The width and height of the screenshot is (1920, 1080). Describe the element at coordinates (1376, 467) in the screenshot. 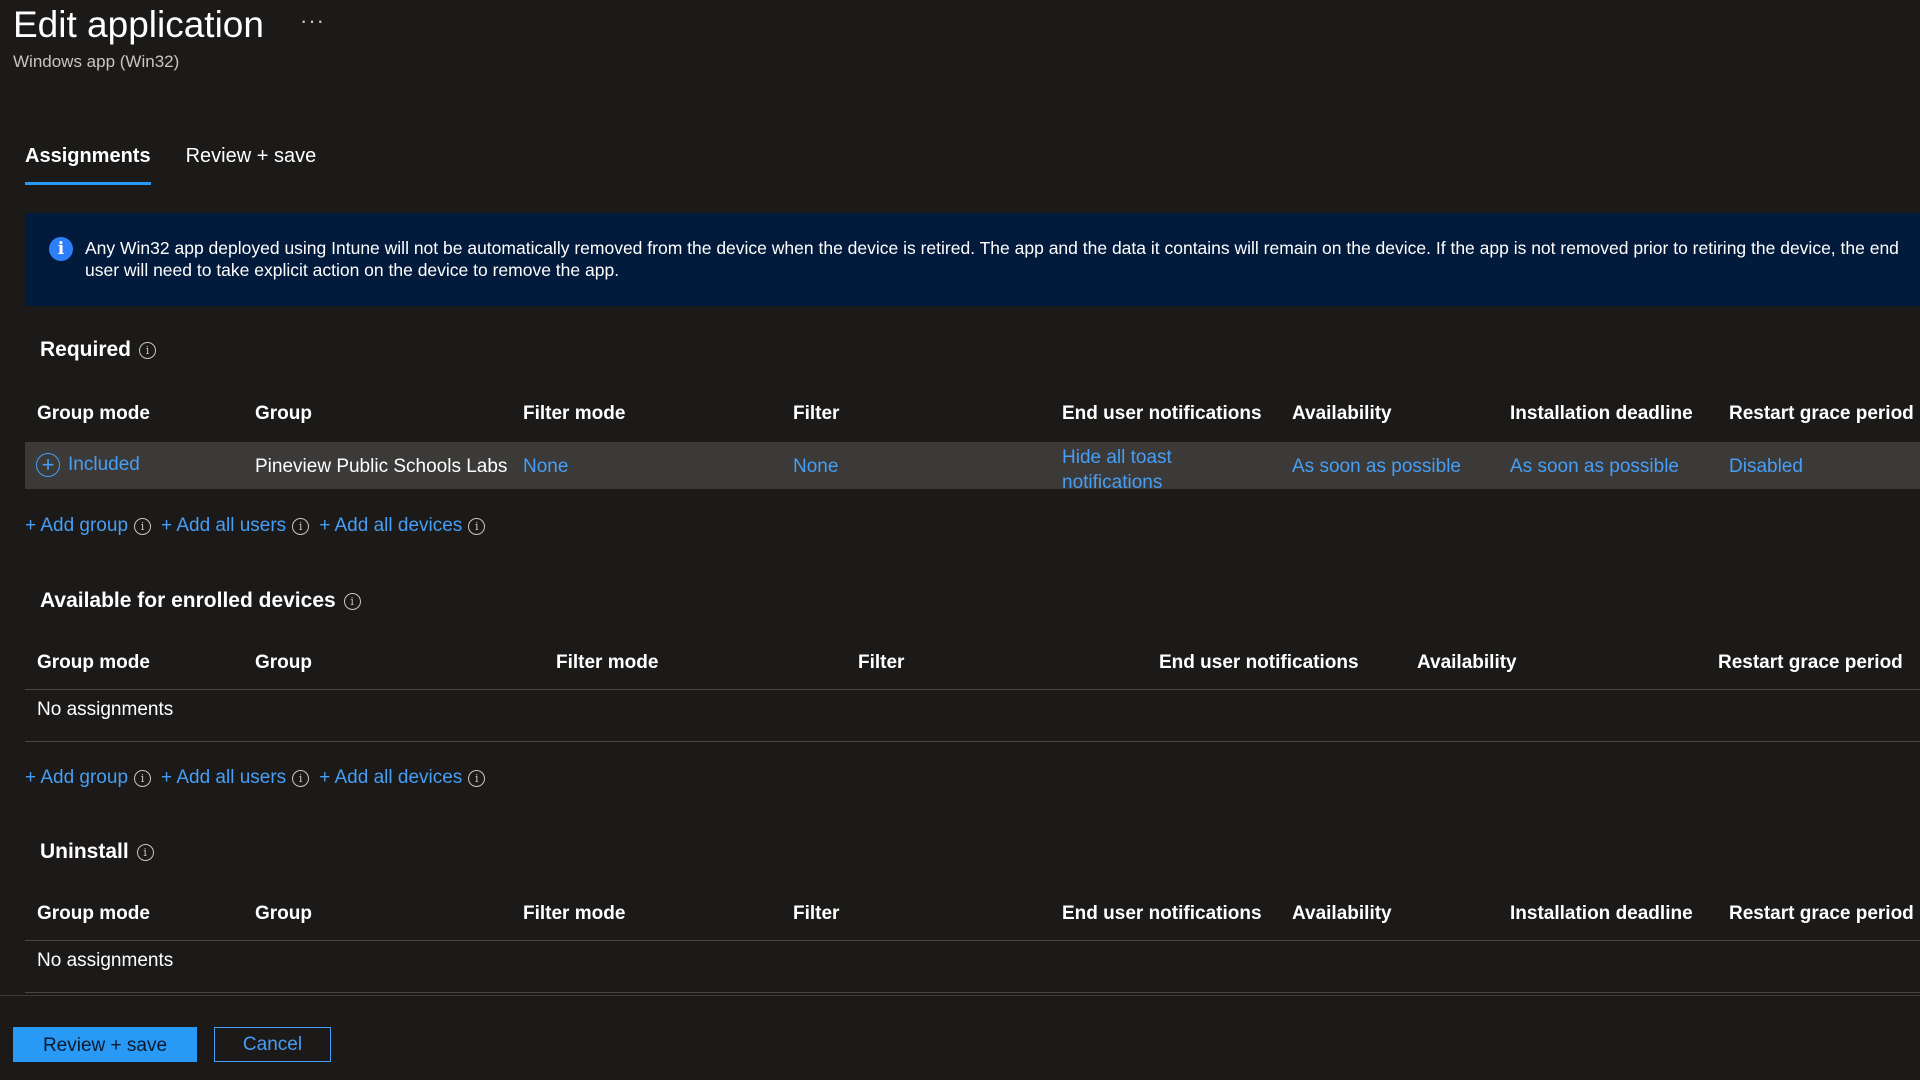

I see `availability-link: As soon as possible` at that location.